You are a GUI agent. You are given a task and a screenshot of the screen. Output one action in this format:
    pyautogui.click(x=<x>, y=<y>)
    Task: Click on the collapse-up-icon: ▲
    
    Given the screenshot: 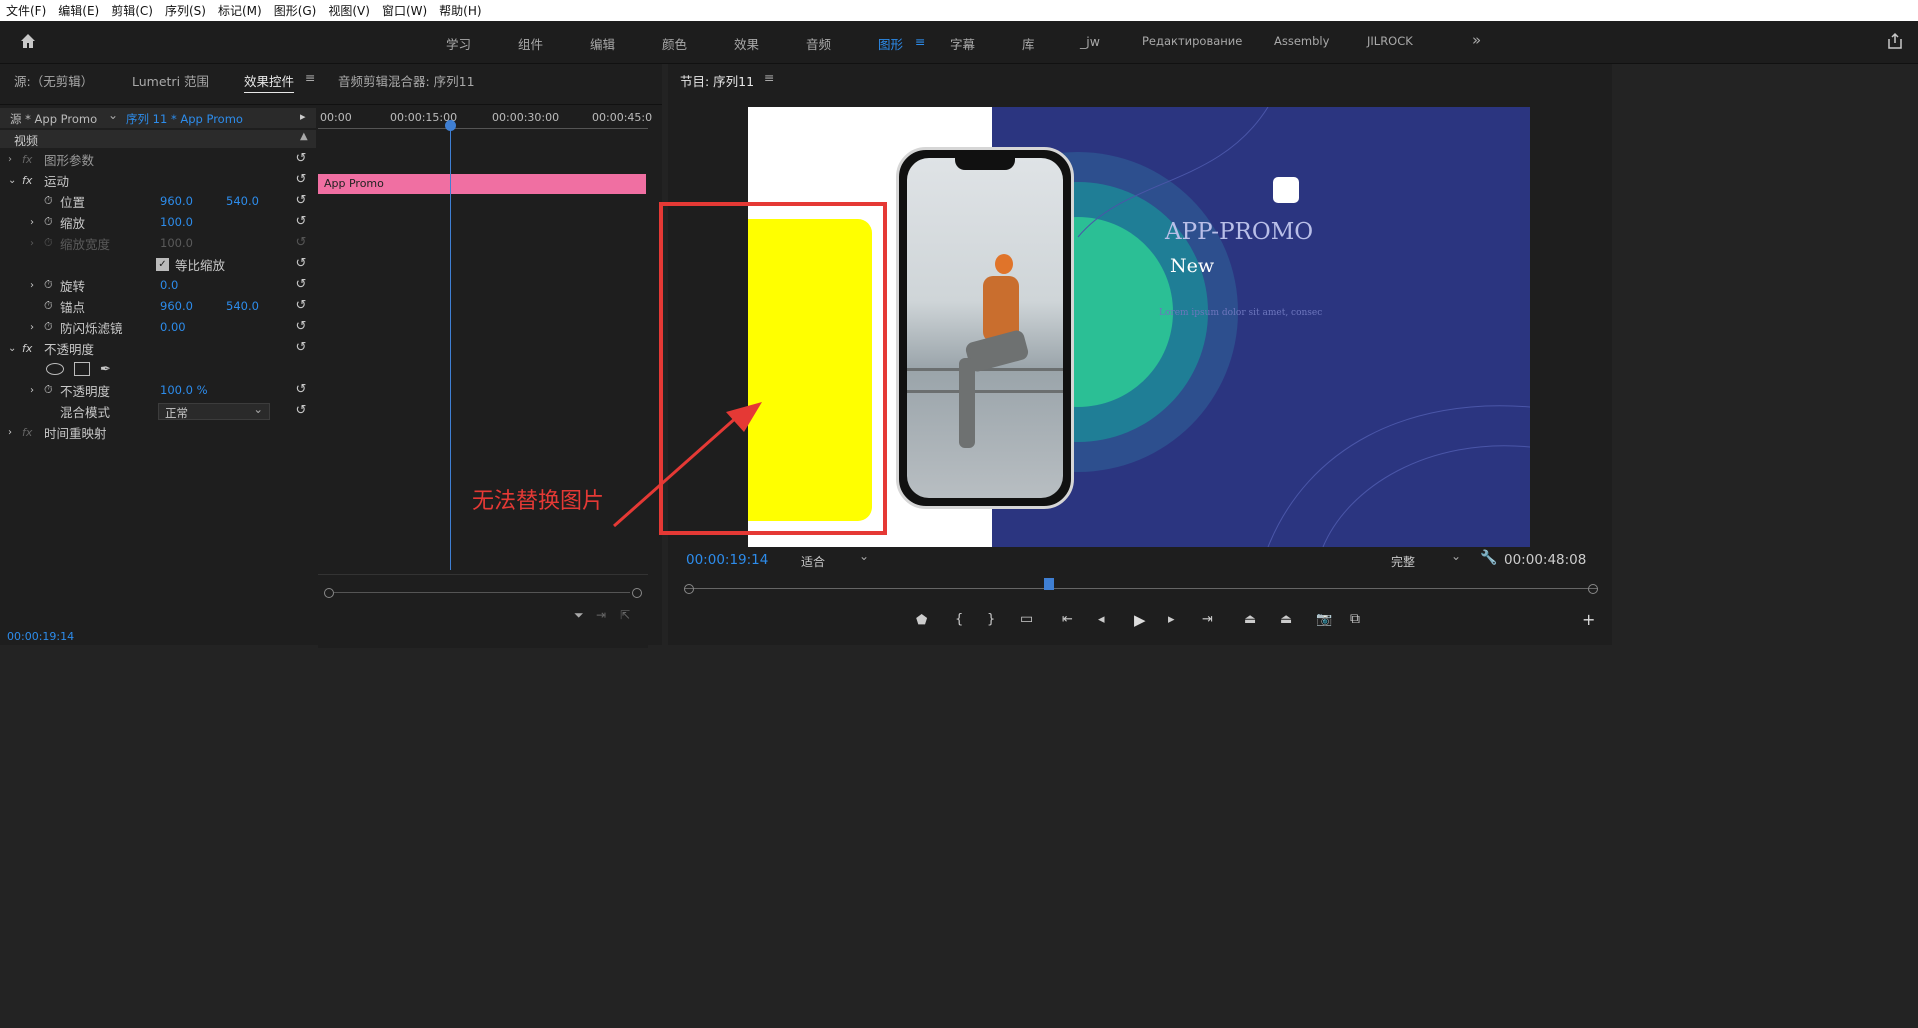 What is the action you would take?
    pyautogui.click(x=304, y=136)
    